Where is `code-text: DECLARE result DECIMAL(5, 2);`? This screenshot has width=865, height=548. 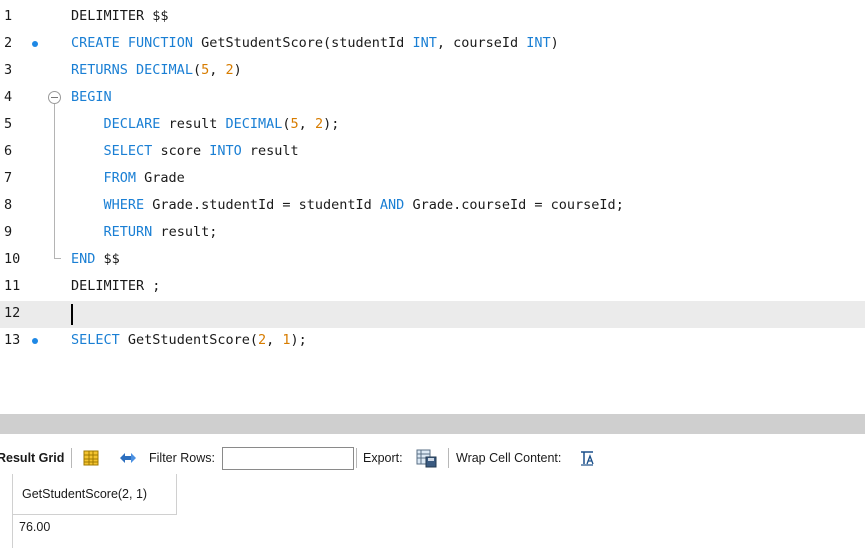 code-text: DECLARE result DECIMAL(5, 2); is located at coordinates (221, 124).